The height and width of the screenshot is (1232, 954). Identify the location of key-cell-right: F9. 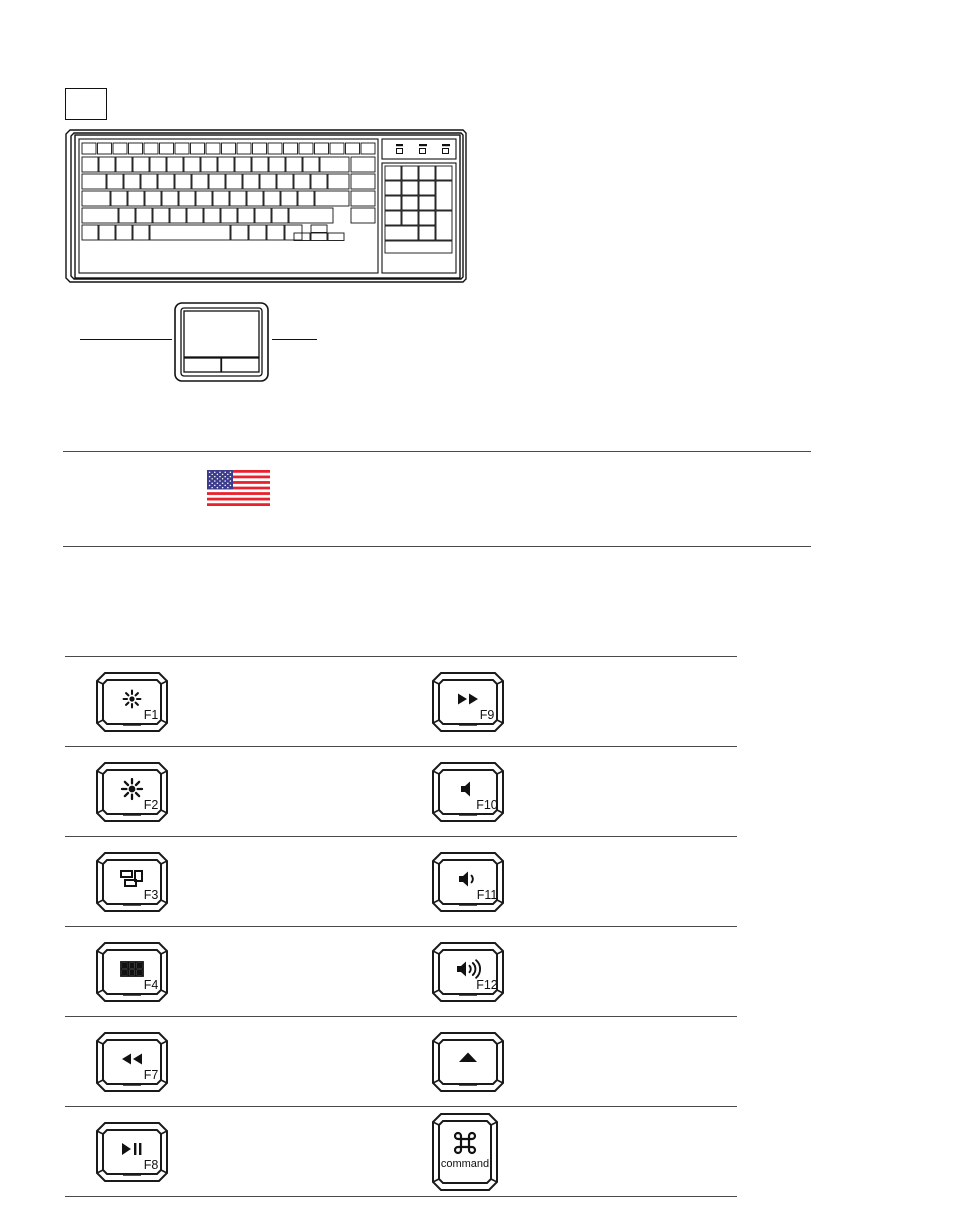
(569, 701).